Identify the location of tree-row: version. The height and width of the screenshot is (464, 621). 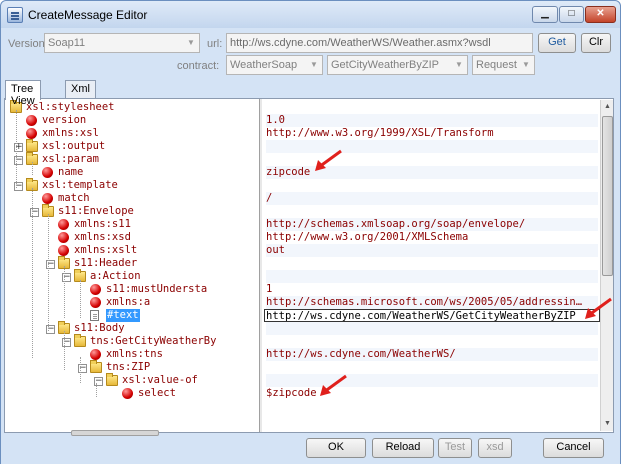
(132, 120).